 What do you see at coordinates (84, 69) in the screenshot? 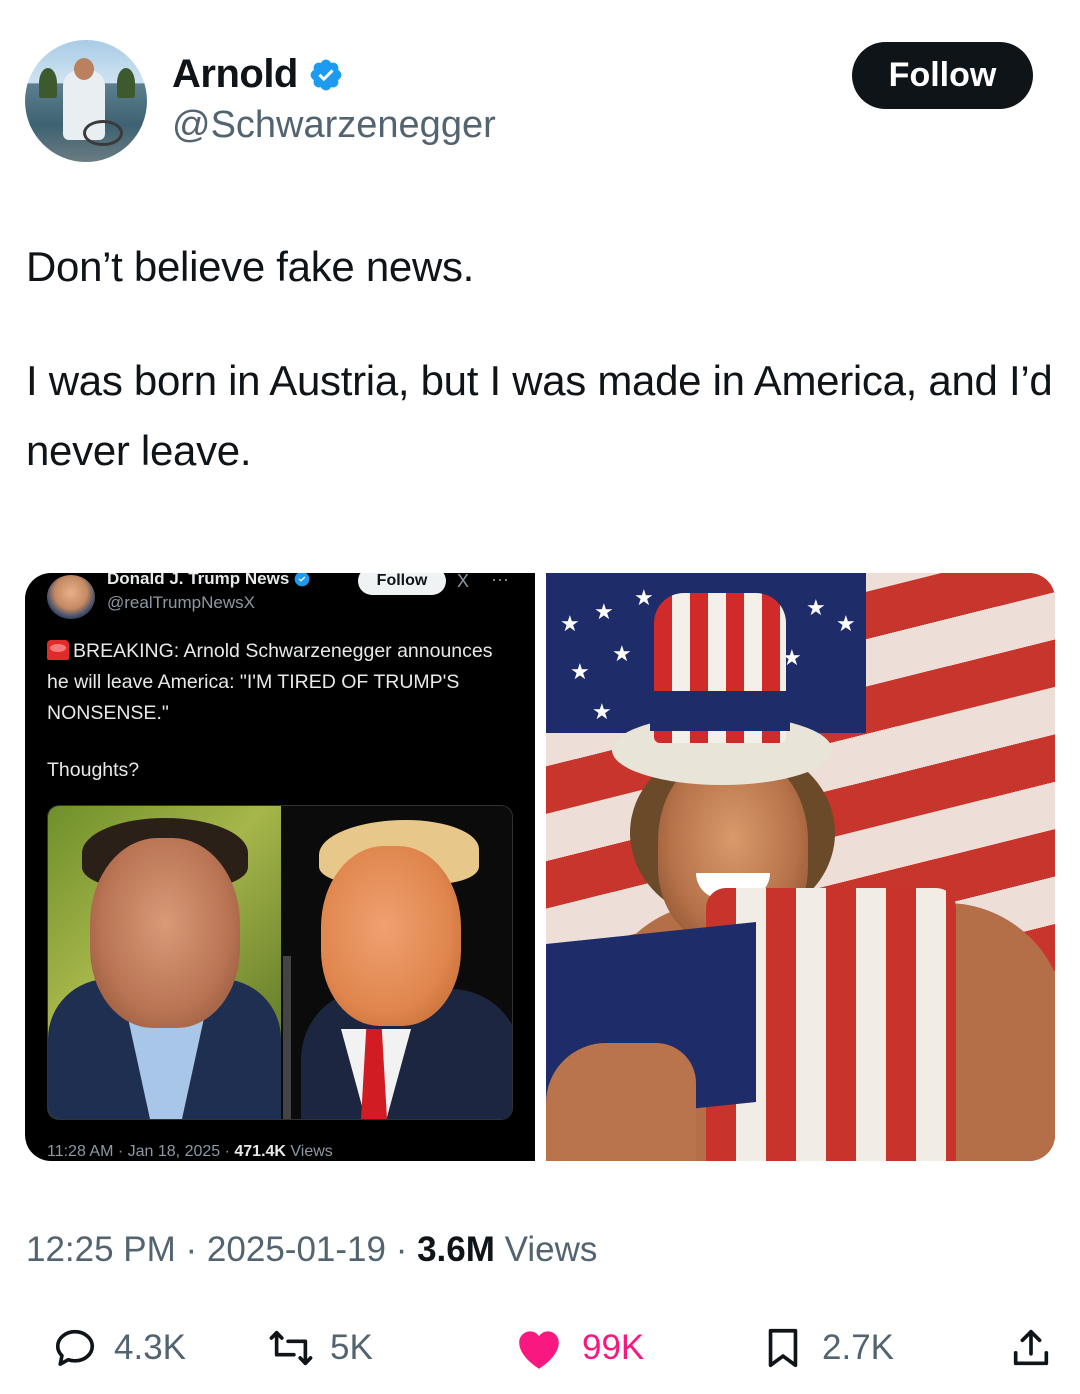
I see `avatar-head` at bounding box center [84, 69].